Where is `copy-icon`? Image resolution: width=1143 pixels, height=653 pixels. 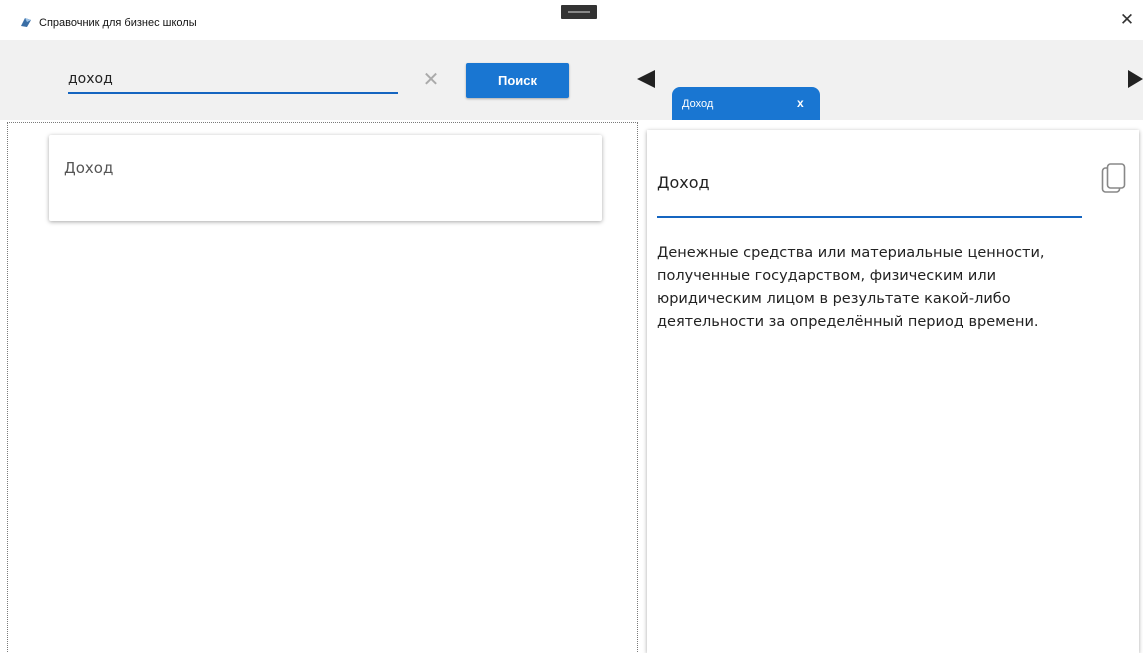
copy-icon is located at coordinates (1114, 179).